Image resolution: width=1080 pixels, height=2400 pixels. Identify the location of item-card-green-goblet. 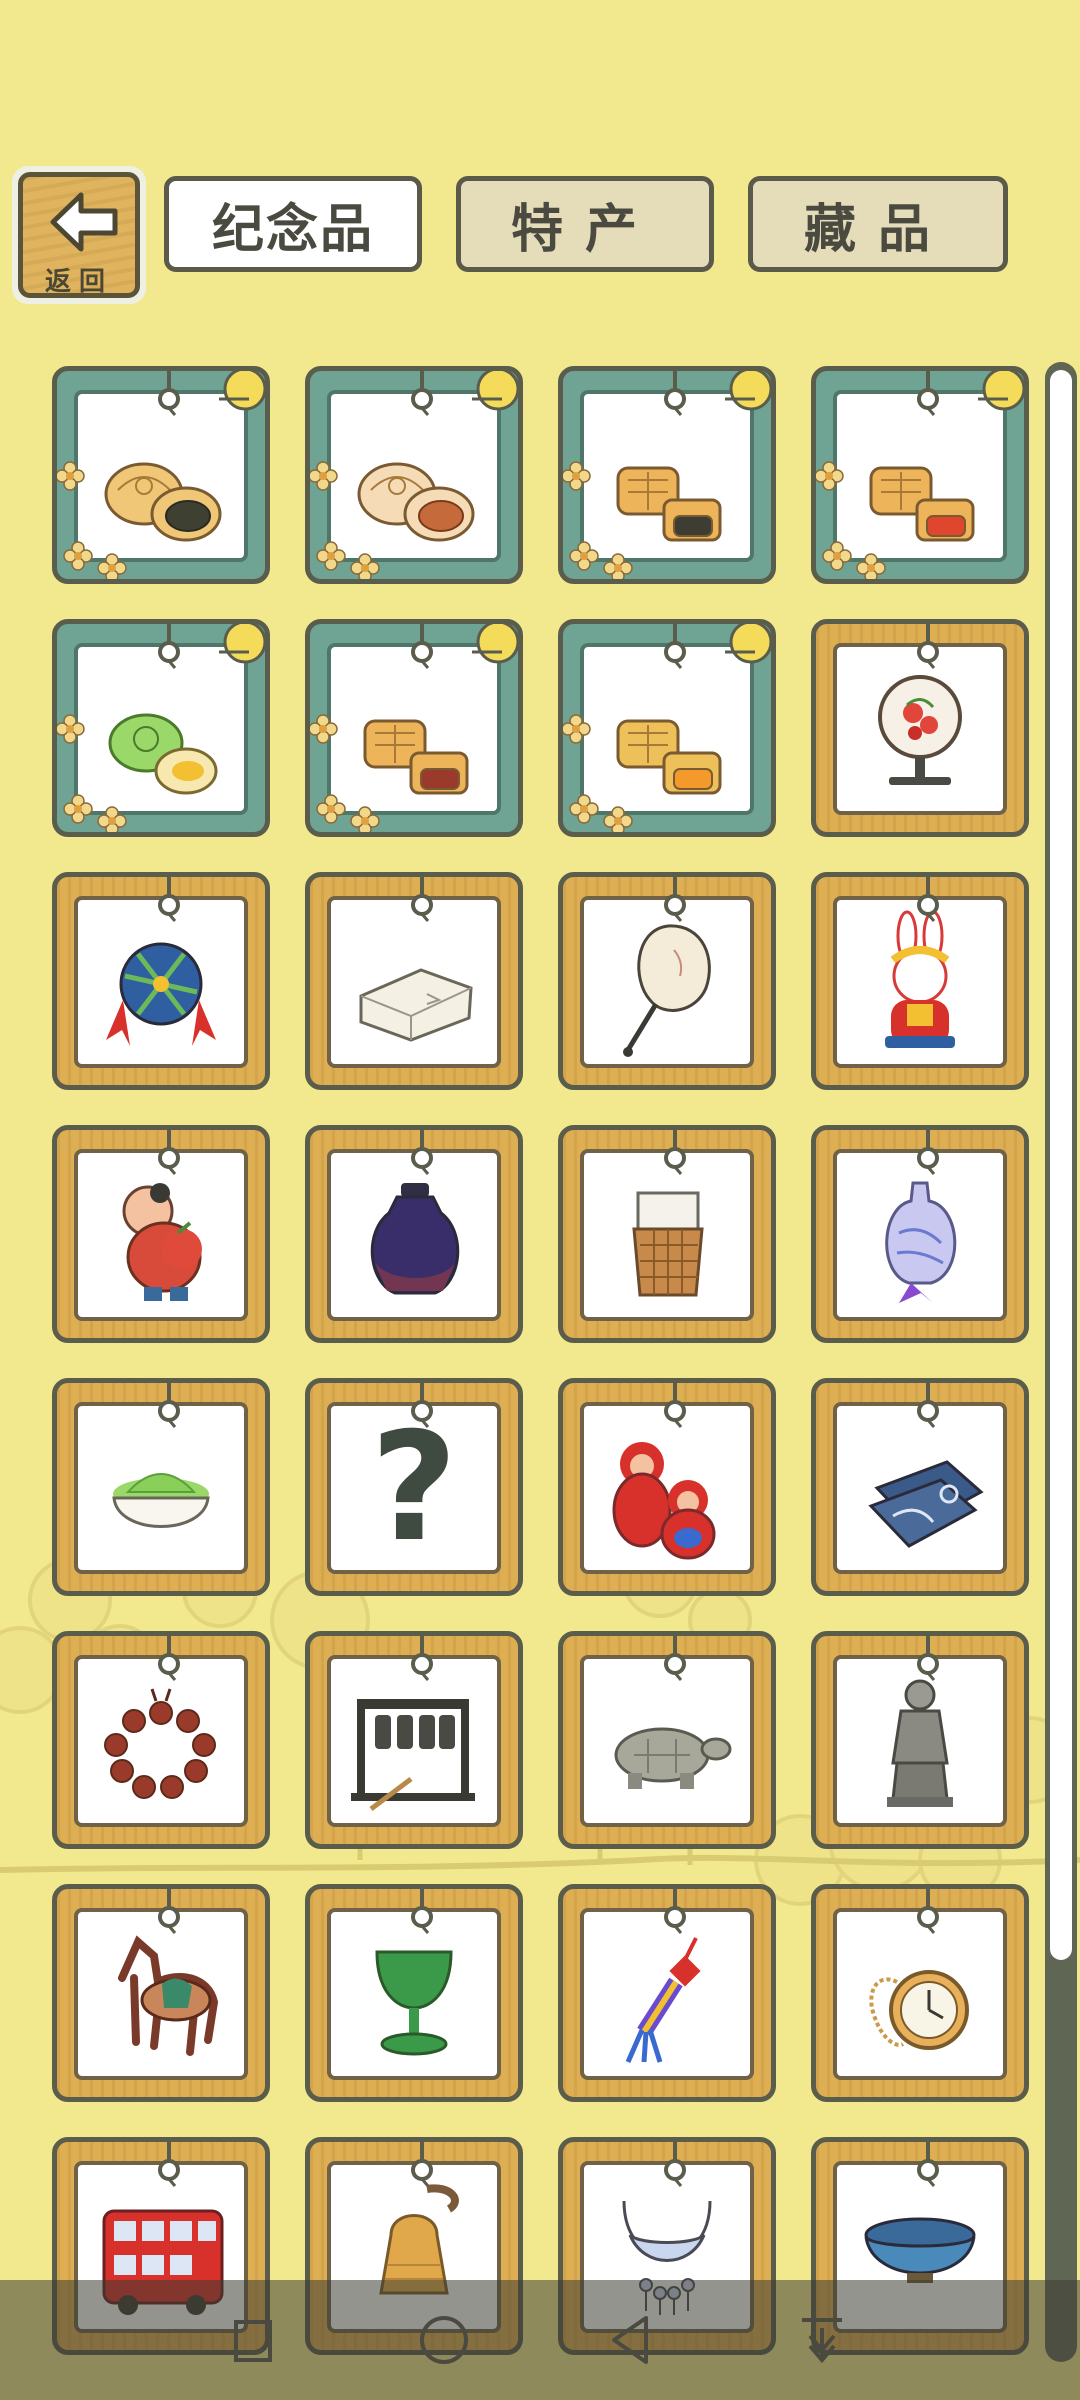
(414, 1993).